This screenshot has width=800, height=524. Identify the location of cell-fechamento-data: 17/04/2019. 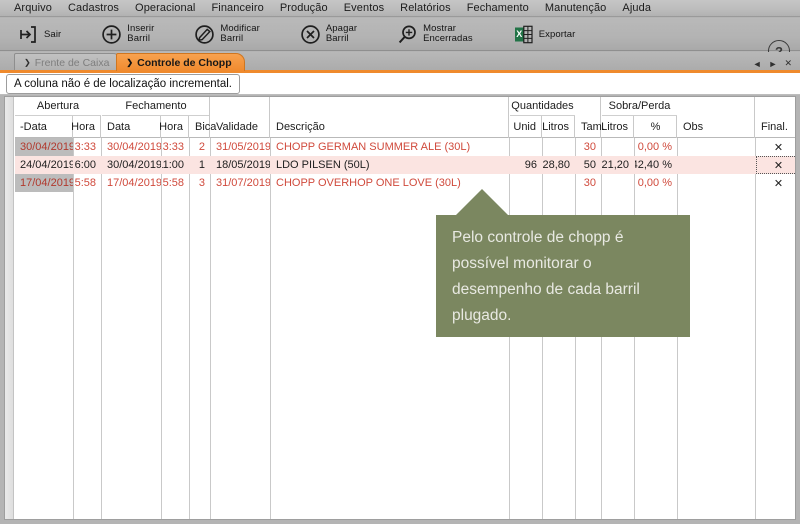
(131, 183).